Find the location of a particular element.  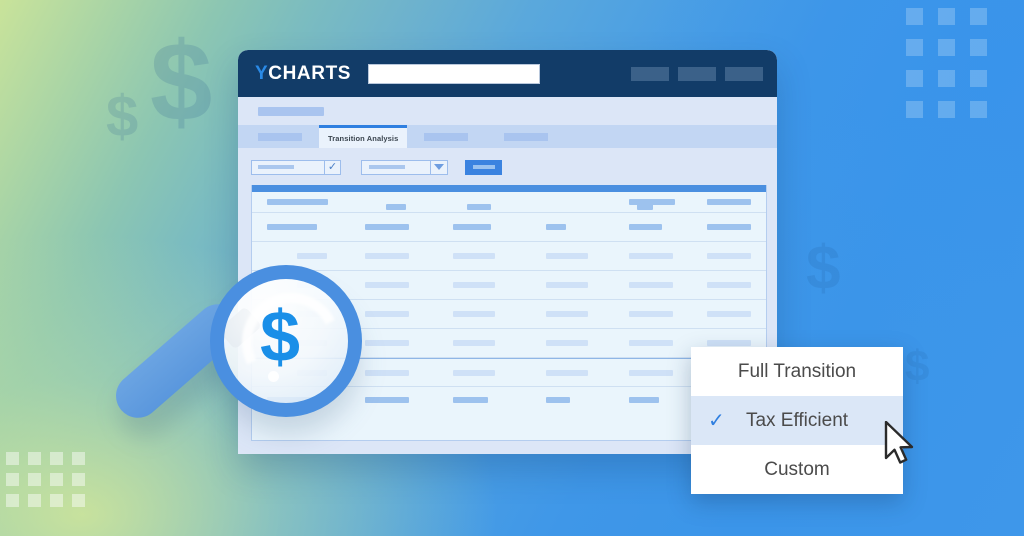

menu-item-label: Tax Efficient is located at coordinates (797, 420).